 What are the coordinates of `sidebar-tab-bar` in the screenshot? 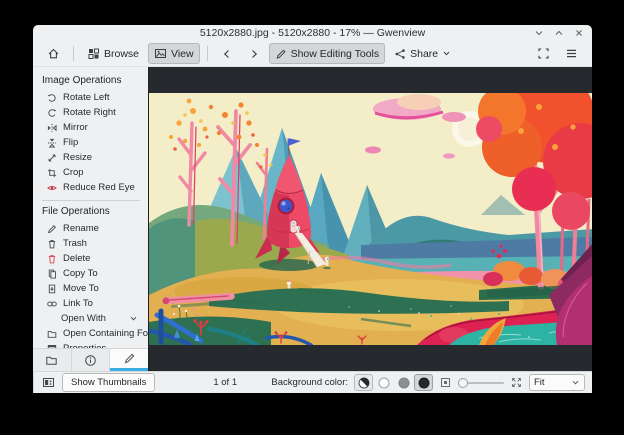 It's located at (91, 359).